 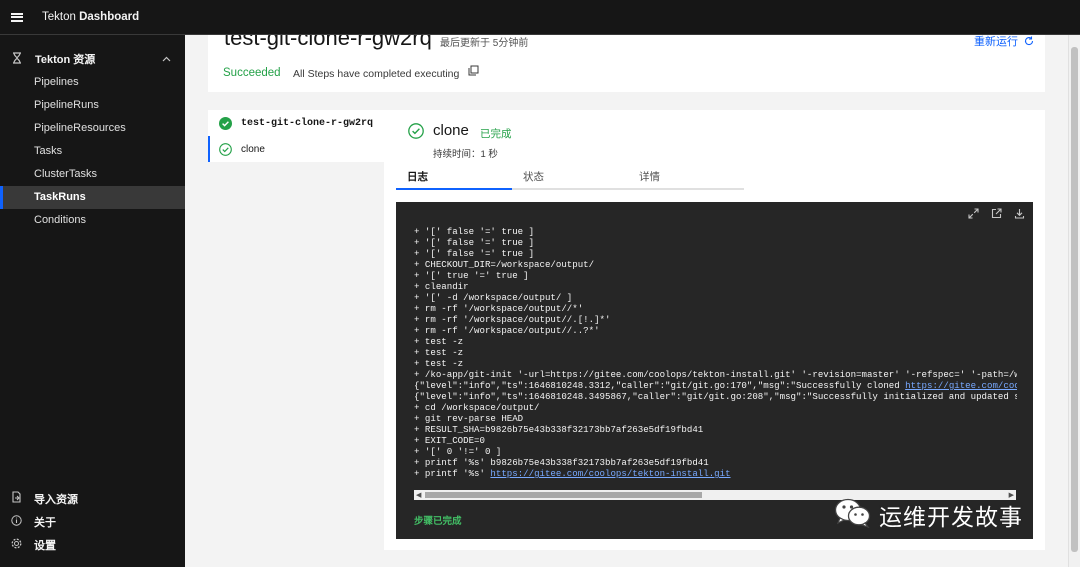 What do you see at coordinates (465, 154) in the screenshot?
I see `step-duration: 持续时间：1 秒` at bounding box center [465, 154].